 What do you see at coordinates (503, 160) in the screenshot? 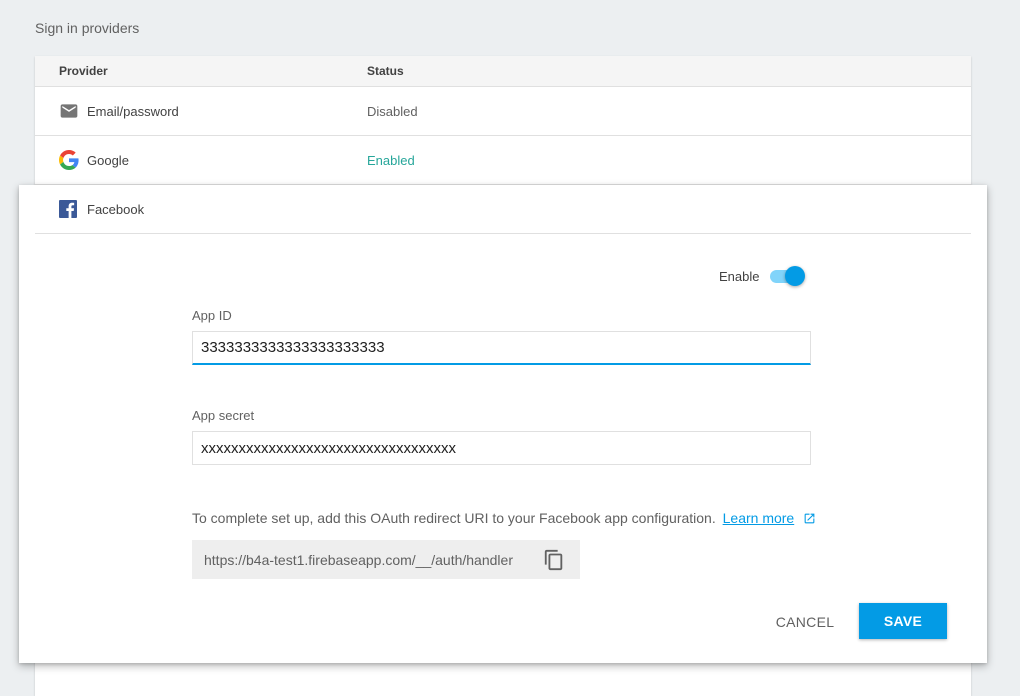
I see `provider-row-google: Google Enabled` at bounding box center [503, 160].